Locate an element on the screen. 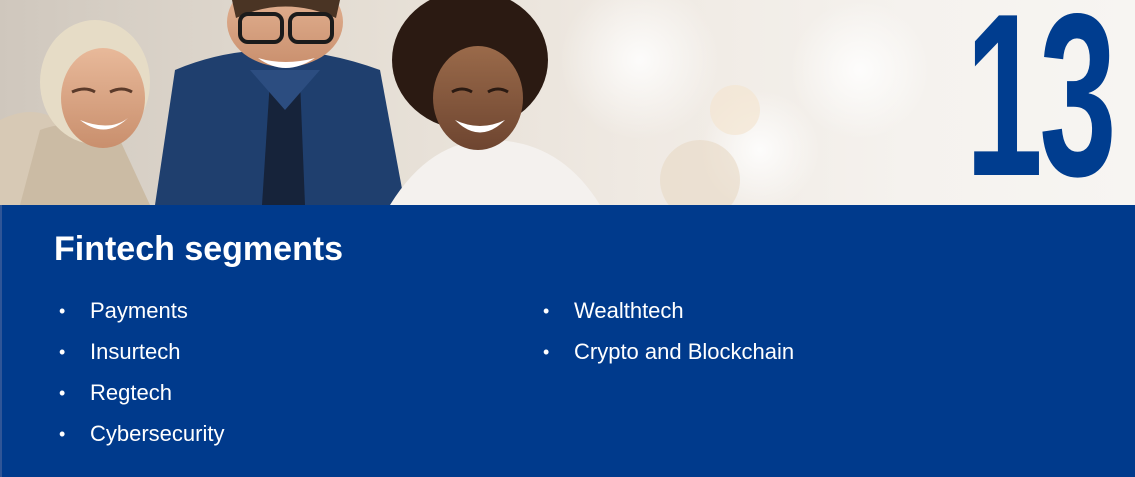 Image resolution: width=1135 pixels, height=477 pixels. list-item: • Regtech is located at coordinates (141, 399).